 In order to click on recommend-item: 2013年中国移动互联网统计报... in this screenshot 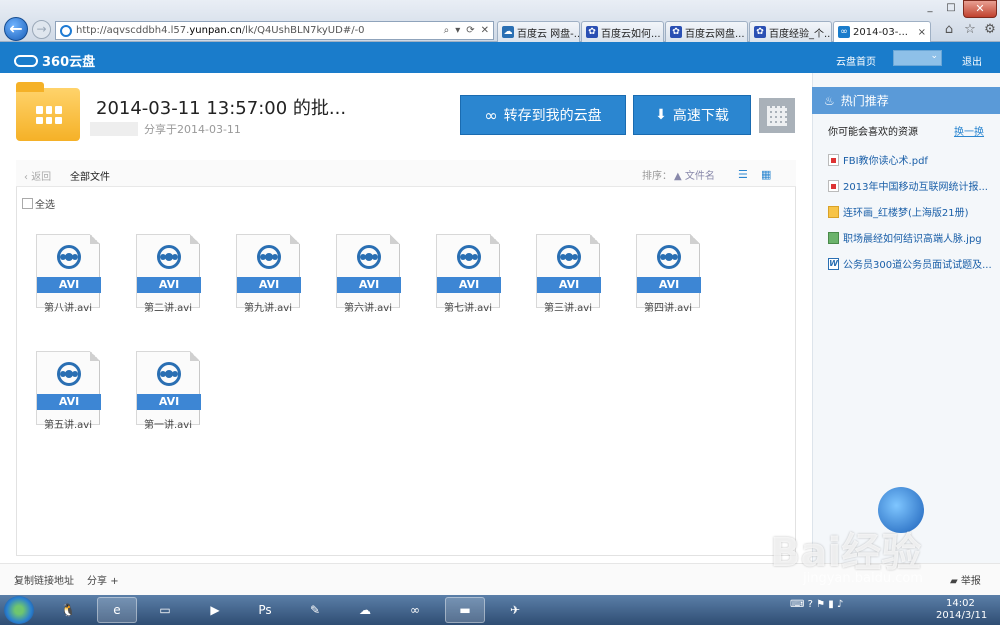, I will do `click(908, 185)`.